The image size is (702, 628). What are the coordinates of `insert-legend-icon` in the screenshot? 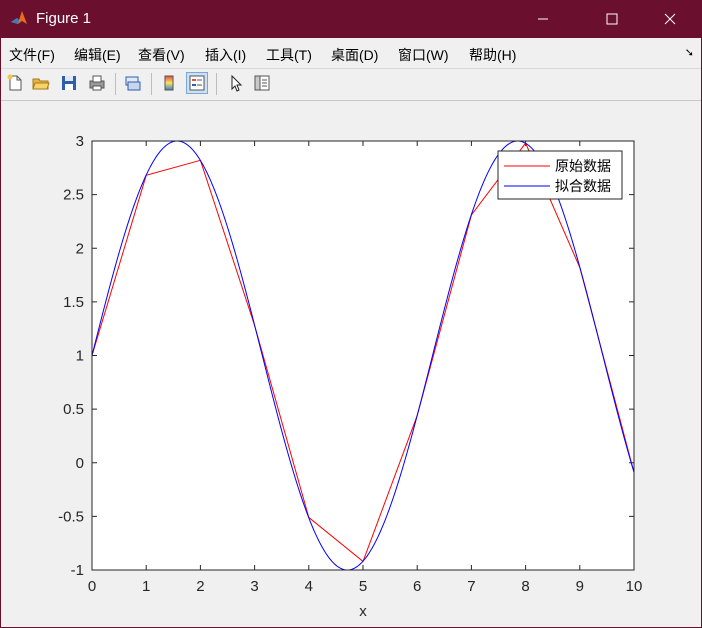 It's located at (197, 83).